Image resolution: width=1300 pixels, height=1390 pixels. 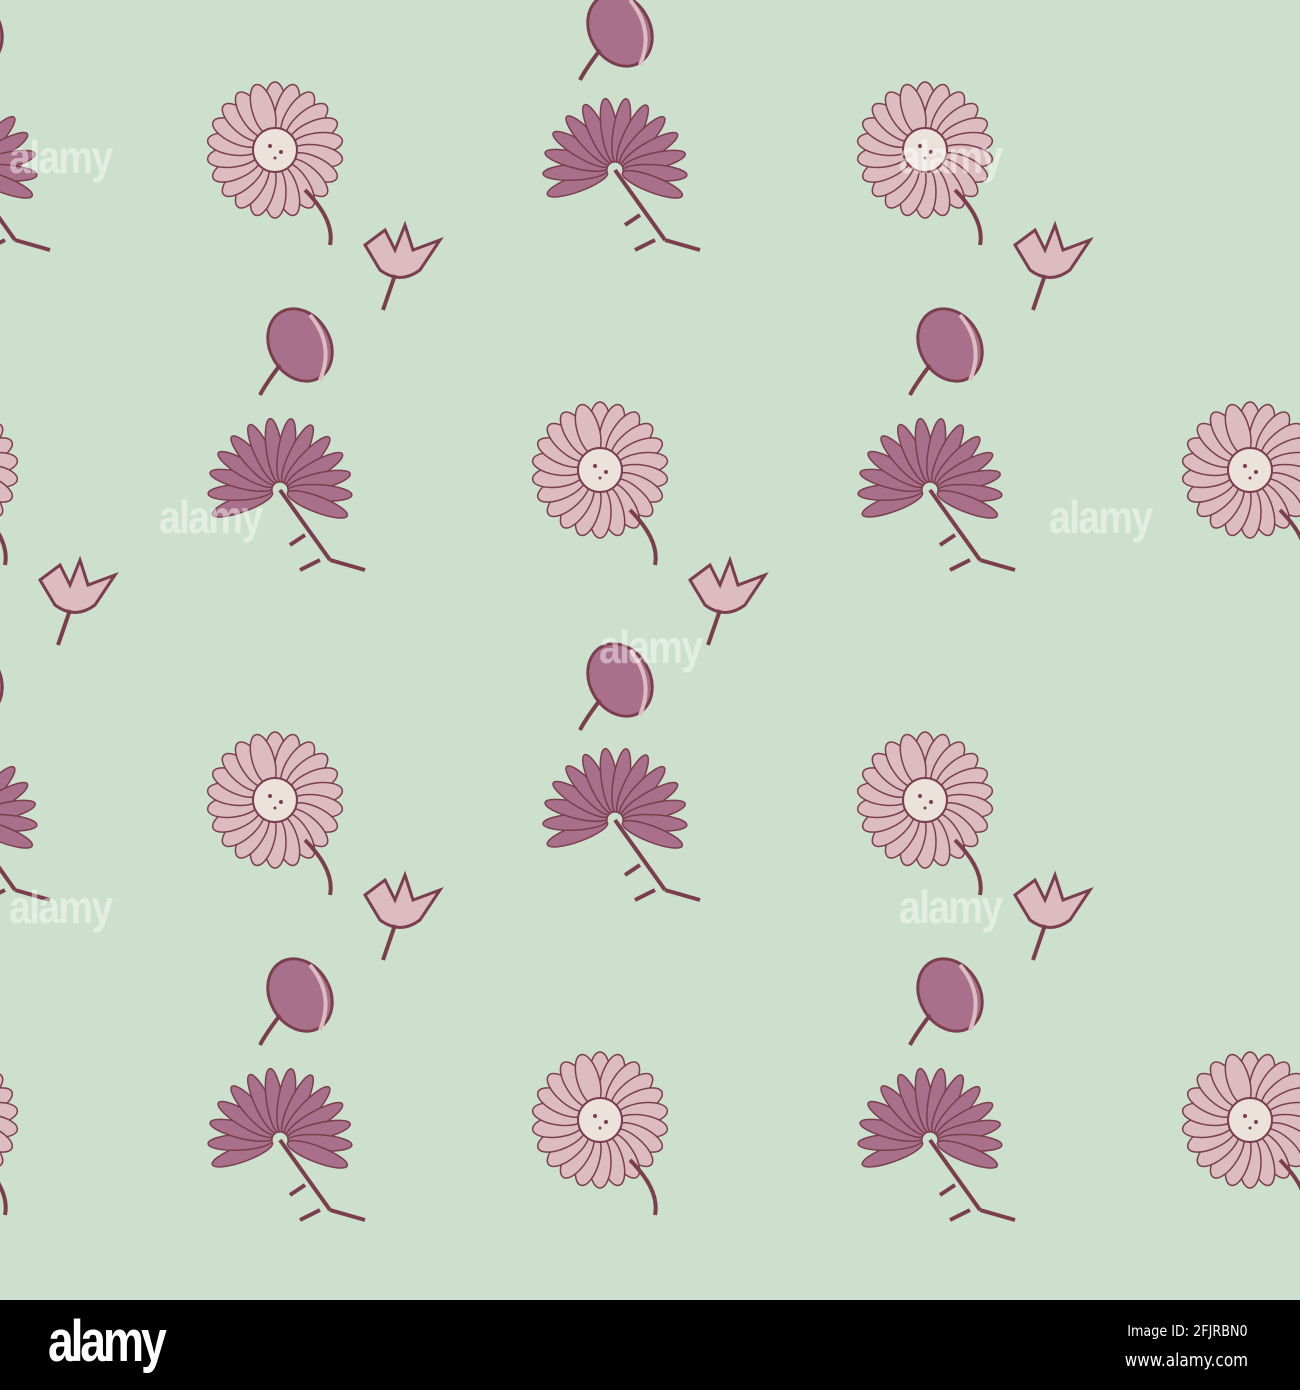 What do you see at coordinates (1186, 1360) in the screenshot?
I see `website-link: www.alamy.com` at bounding box center [1186, 1360].